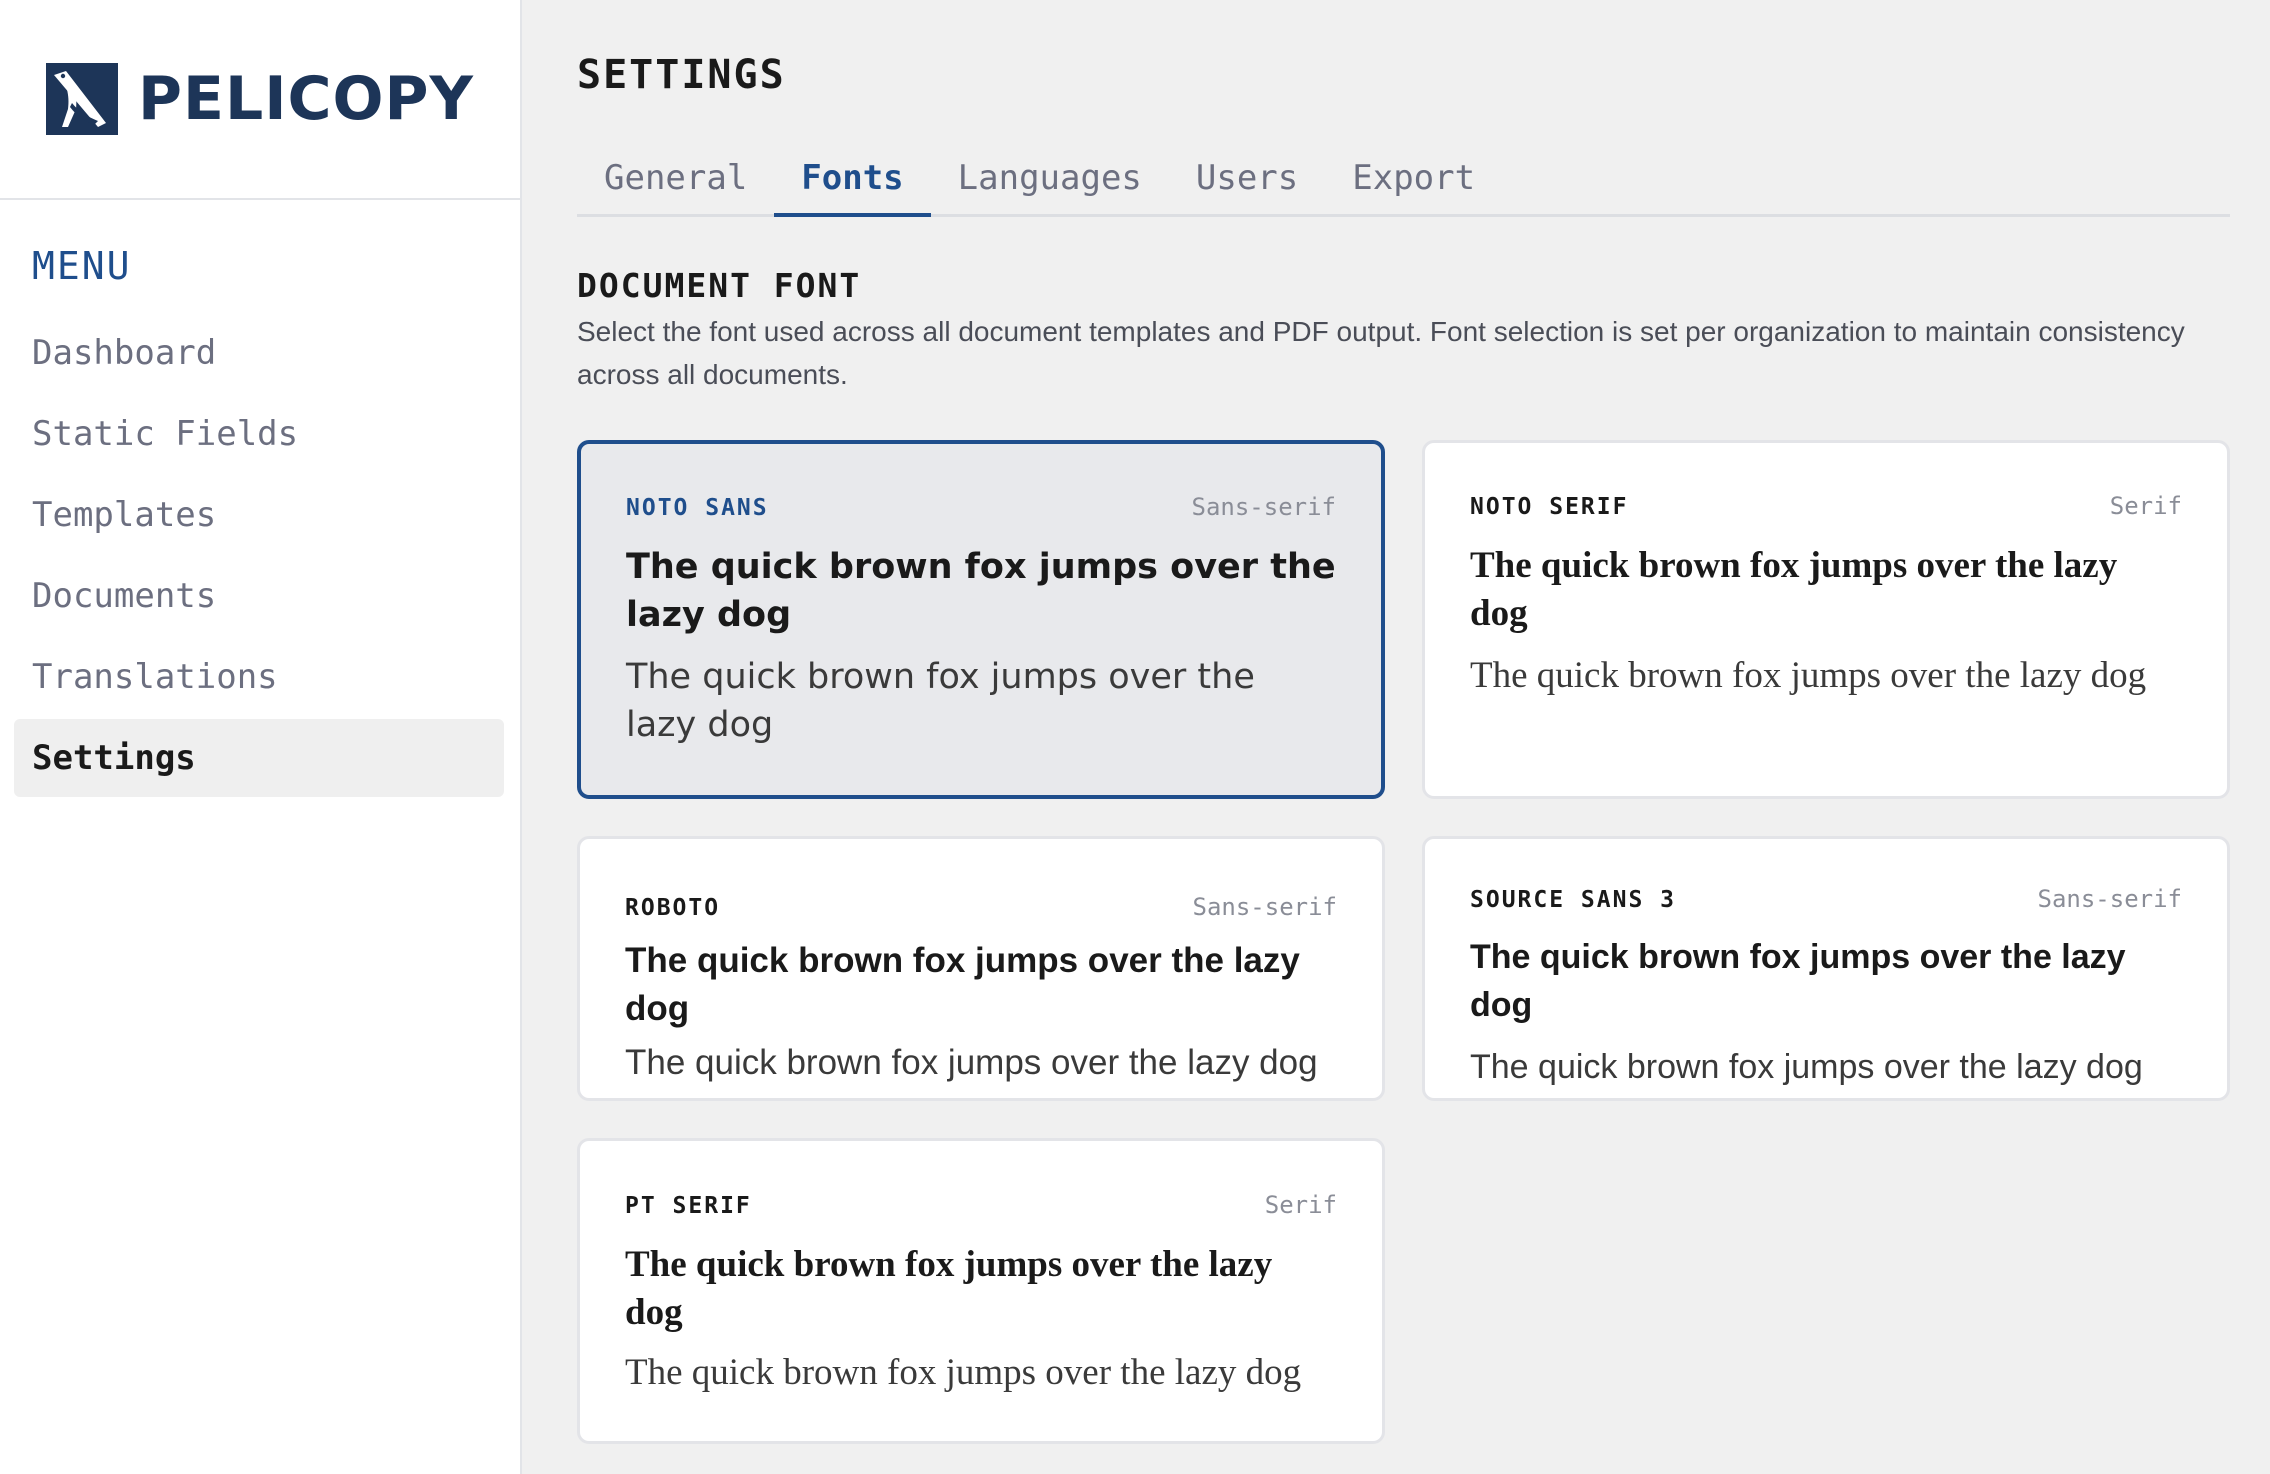 Image resolution: width=2270 pixels, height=1474 pixels. Describe the element at coordinates (306, 99) in the screenshot. I see `brand-name: PELICOPY` at that location.